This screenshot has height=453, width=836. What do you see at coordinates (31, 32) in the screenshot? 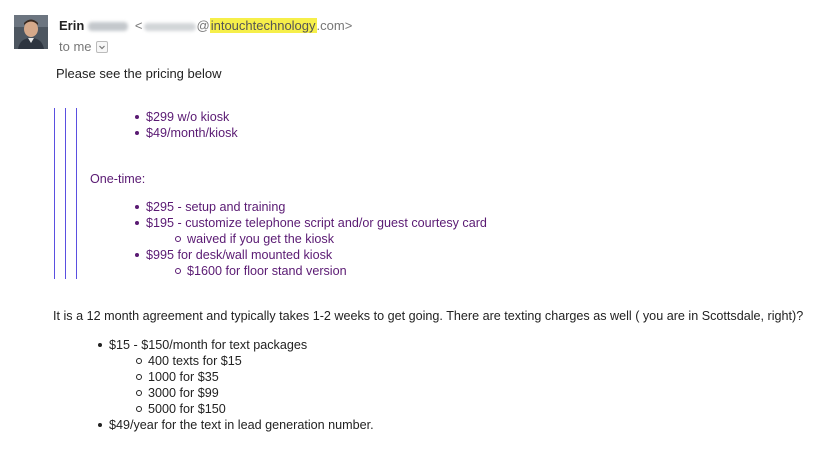
I see `sender-avatar` at bounding box center [31, 32].